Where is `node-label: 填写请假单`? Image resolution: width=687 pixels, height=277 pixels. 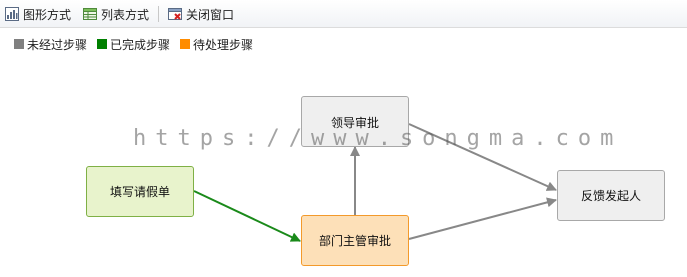
node-label: 填写请假单 is located at coordinates (139, 192).